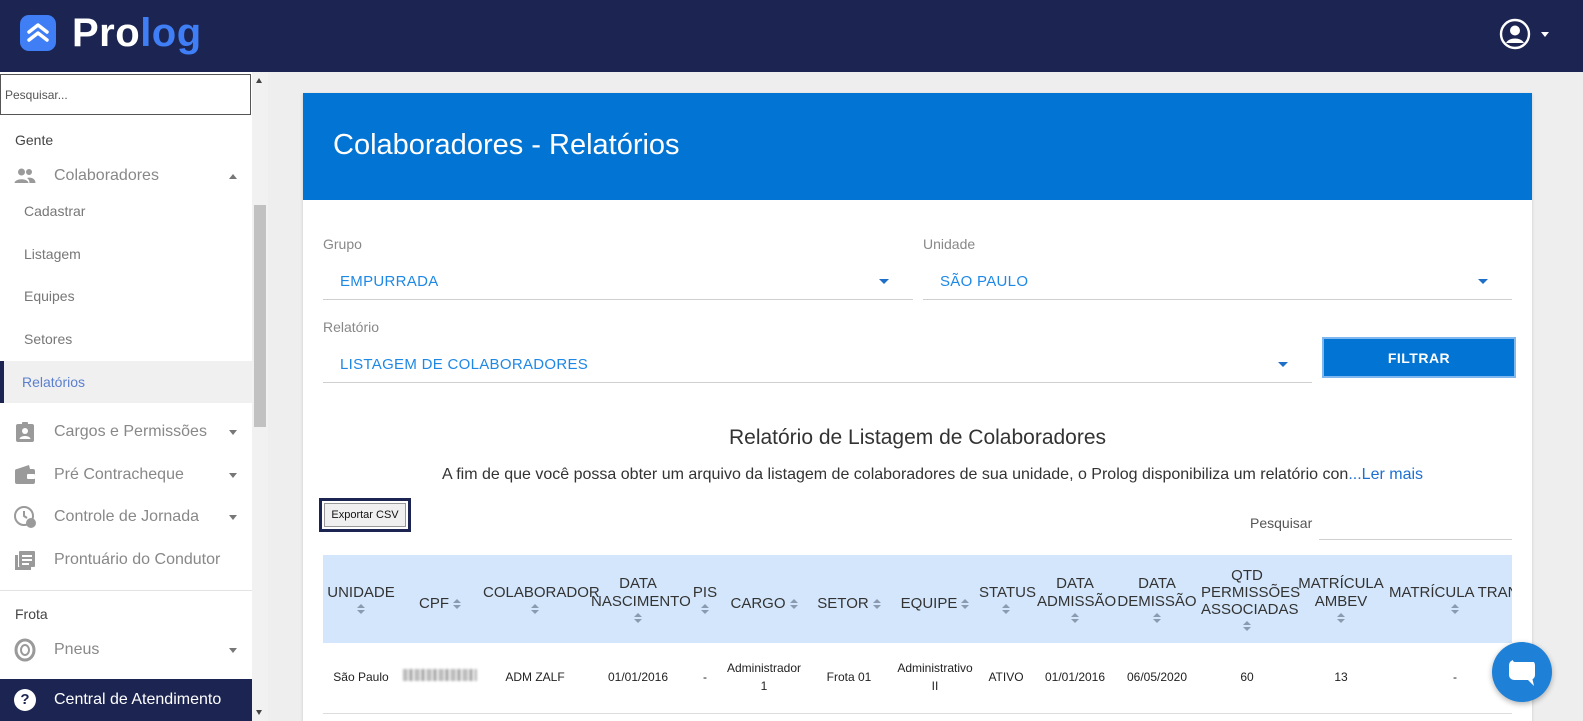  Describe the element at coordinates (38, 33) in the screenshot. I see `logo-mark-icon` at that location.